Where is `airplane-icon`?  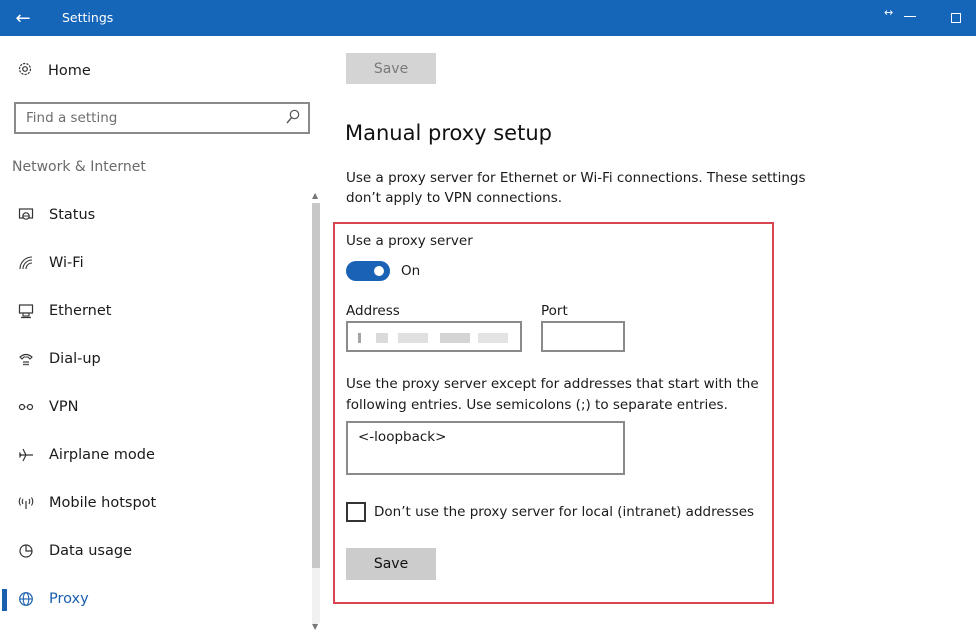 airplane-icon is located at coordinates (26, 455).